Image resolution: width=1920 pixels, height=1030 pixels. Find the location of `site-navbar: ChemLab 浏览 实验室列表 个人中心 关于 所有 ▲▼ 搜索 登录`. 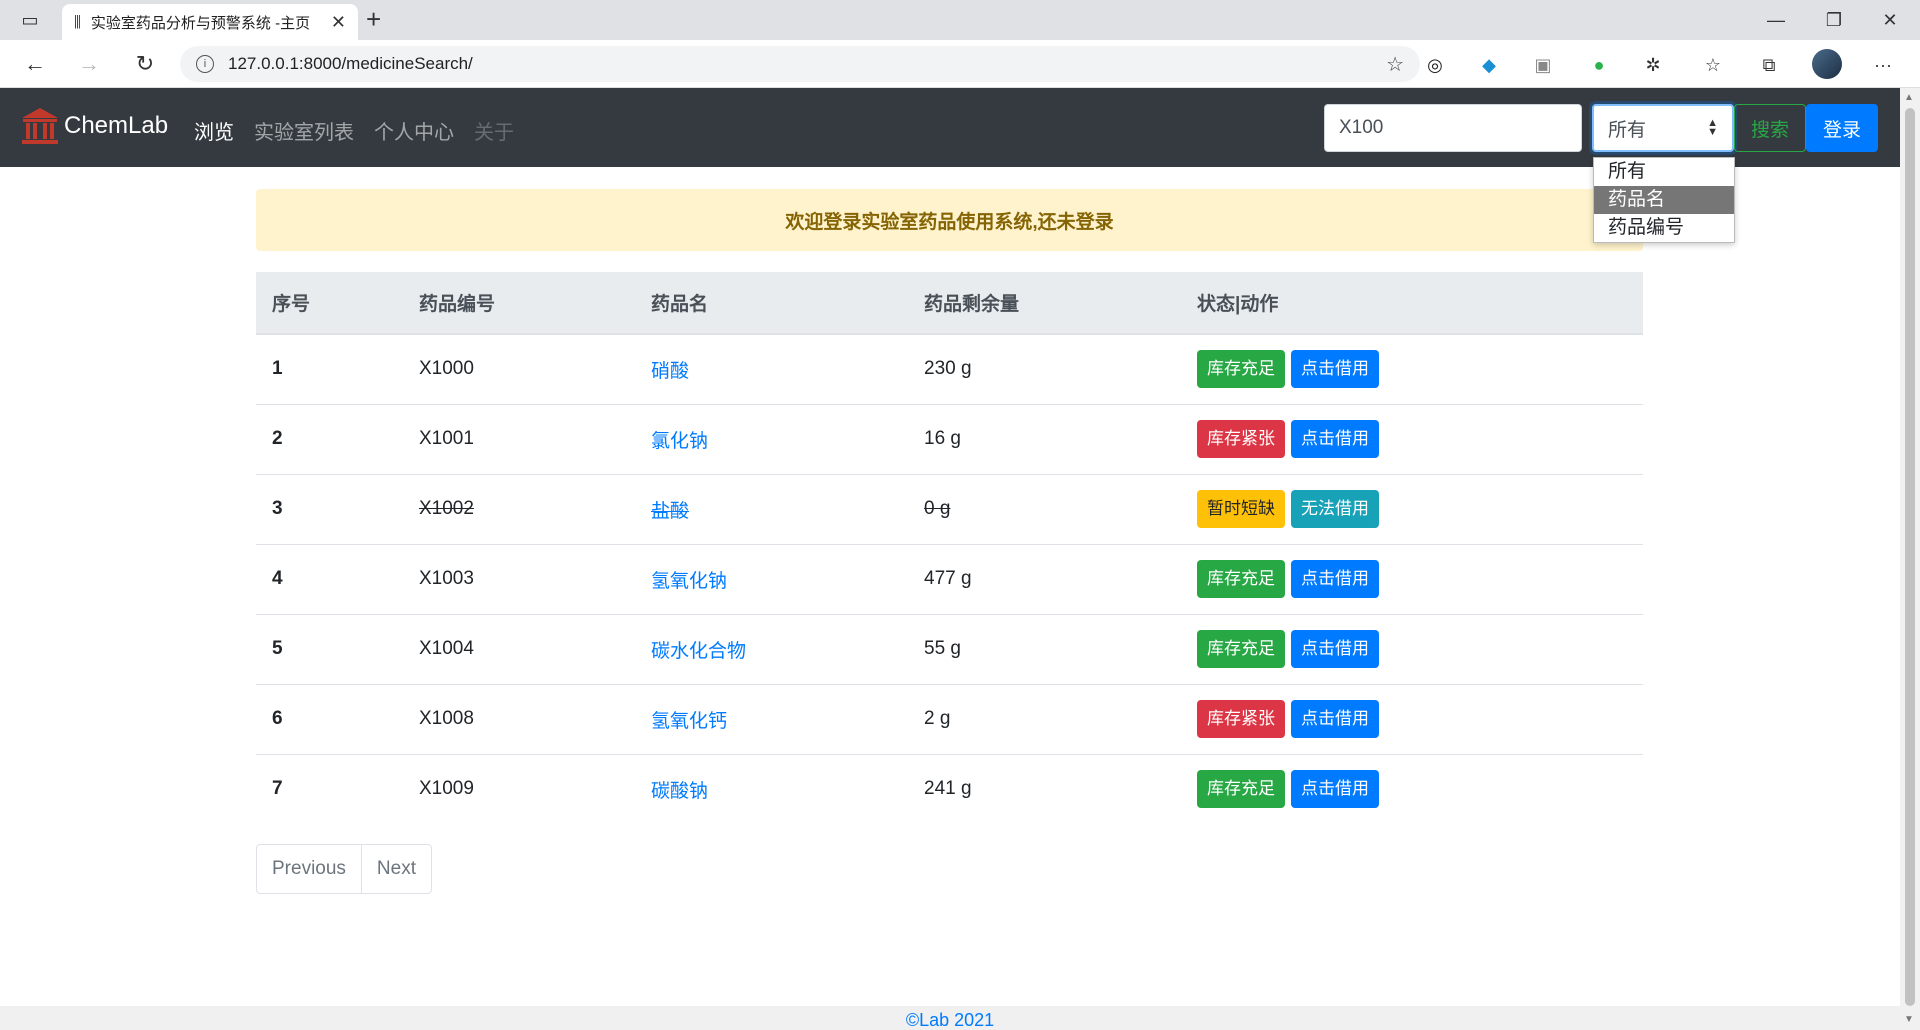

site-navbar: ChemLab 浏览 实验室列表 个人中心 关于 所有 ▲▼ 搜索 登录 is located at coordinates (950, 127).